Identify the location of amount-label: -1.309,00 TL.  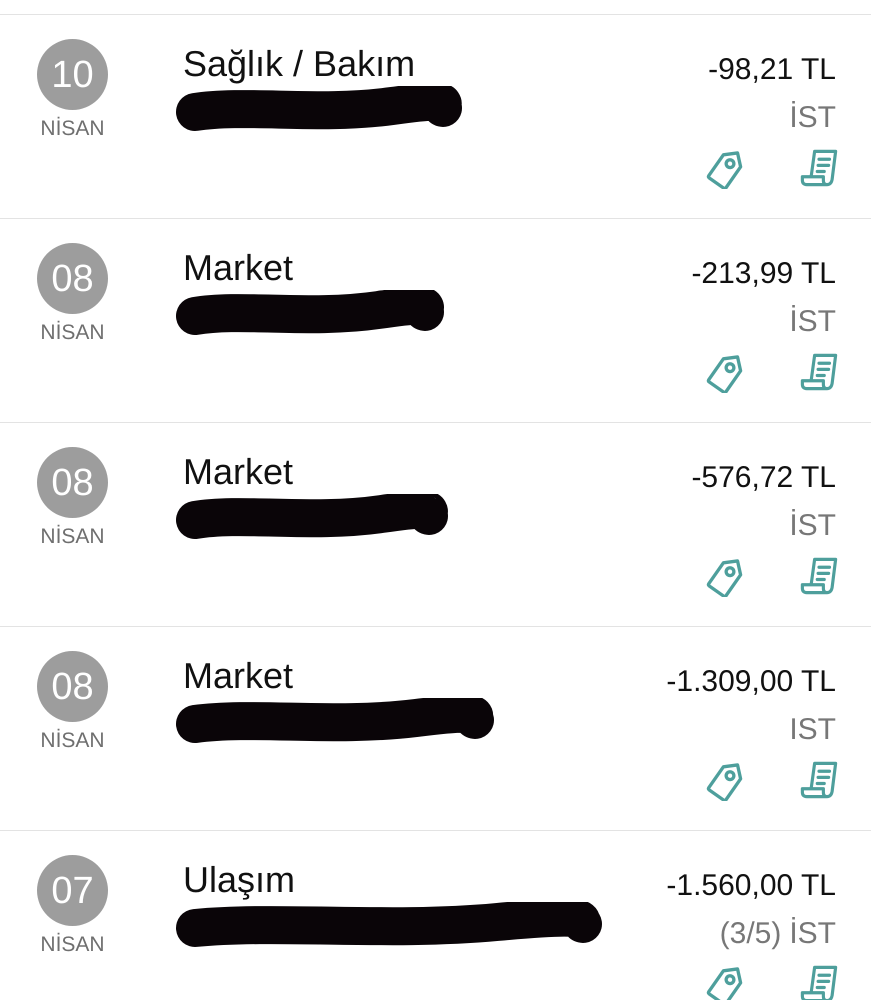
(751, 682).